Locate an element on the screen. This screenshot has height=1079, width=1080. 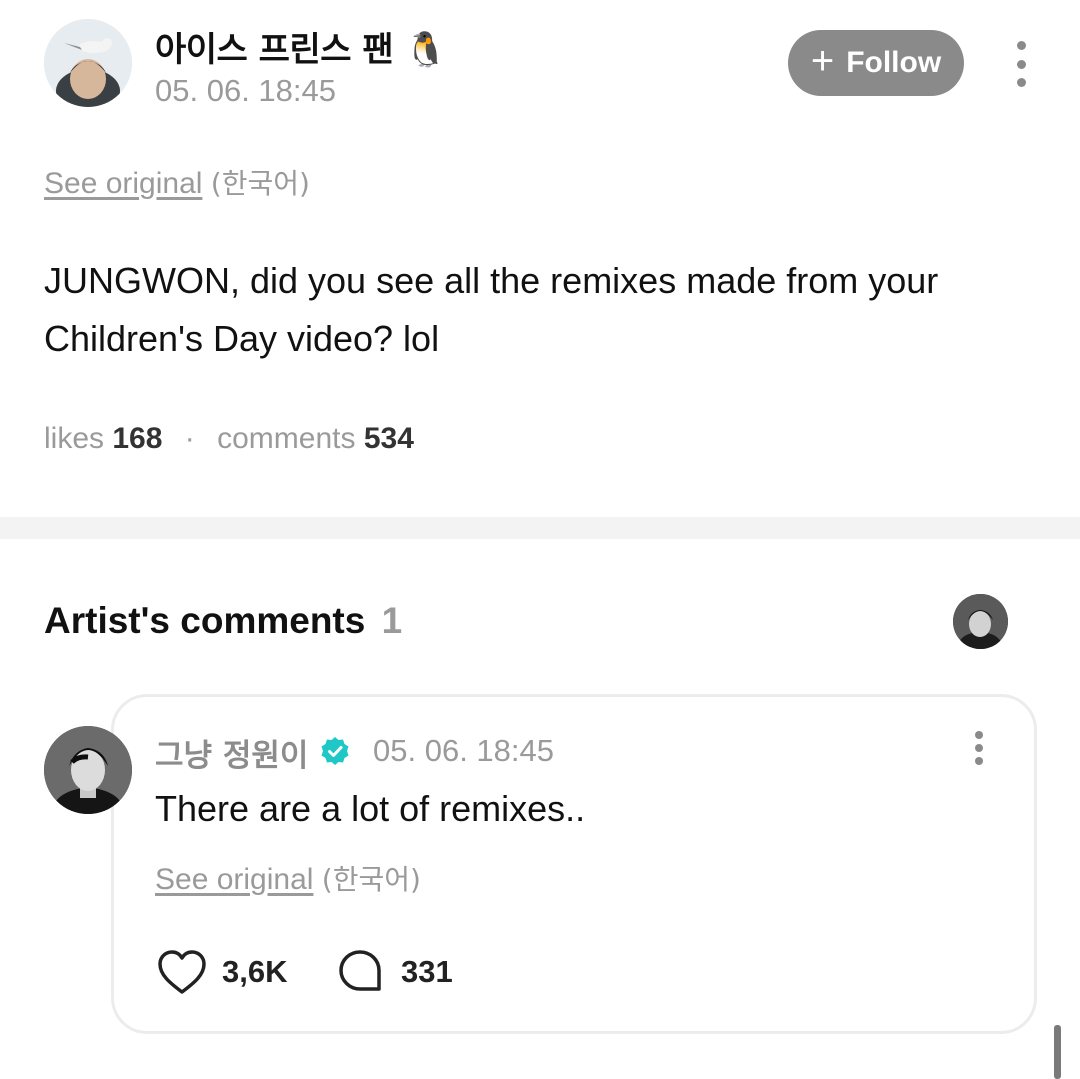
like-action: 3,6K is located at coordinates (221, 972).